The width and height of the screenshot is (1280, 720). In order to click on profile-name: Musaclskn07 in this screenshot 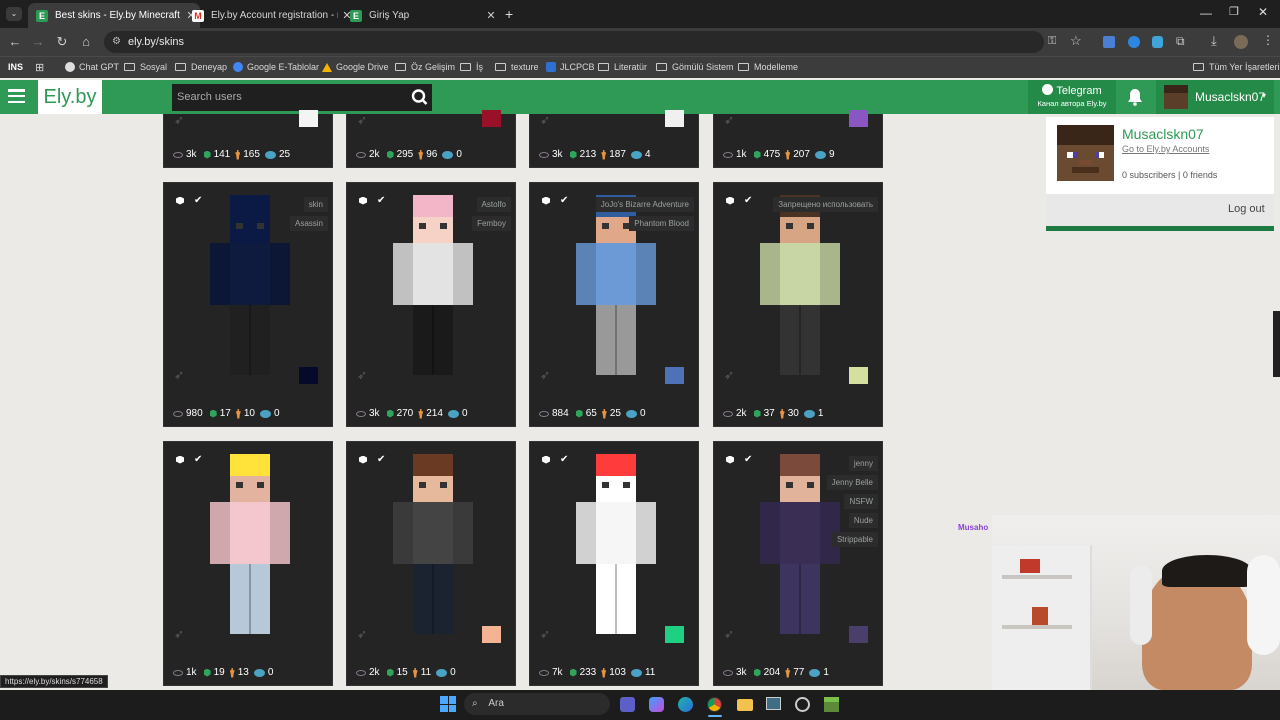, I will do `click(1163, 134)`.